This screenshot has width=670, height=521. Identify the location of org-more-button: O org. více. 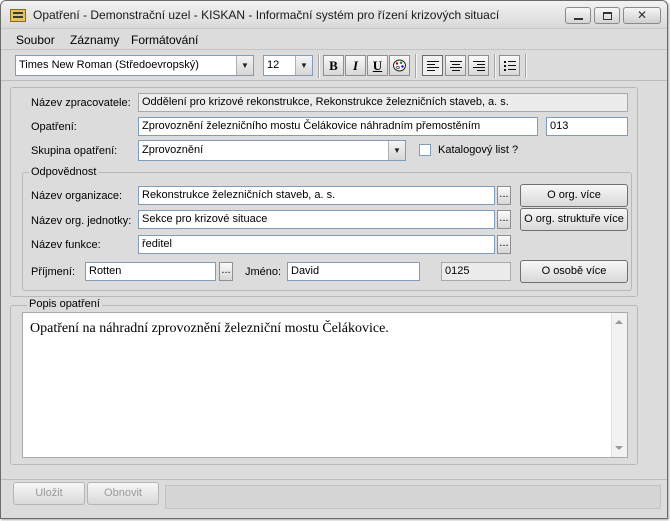
(574, 195).